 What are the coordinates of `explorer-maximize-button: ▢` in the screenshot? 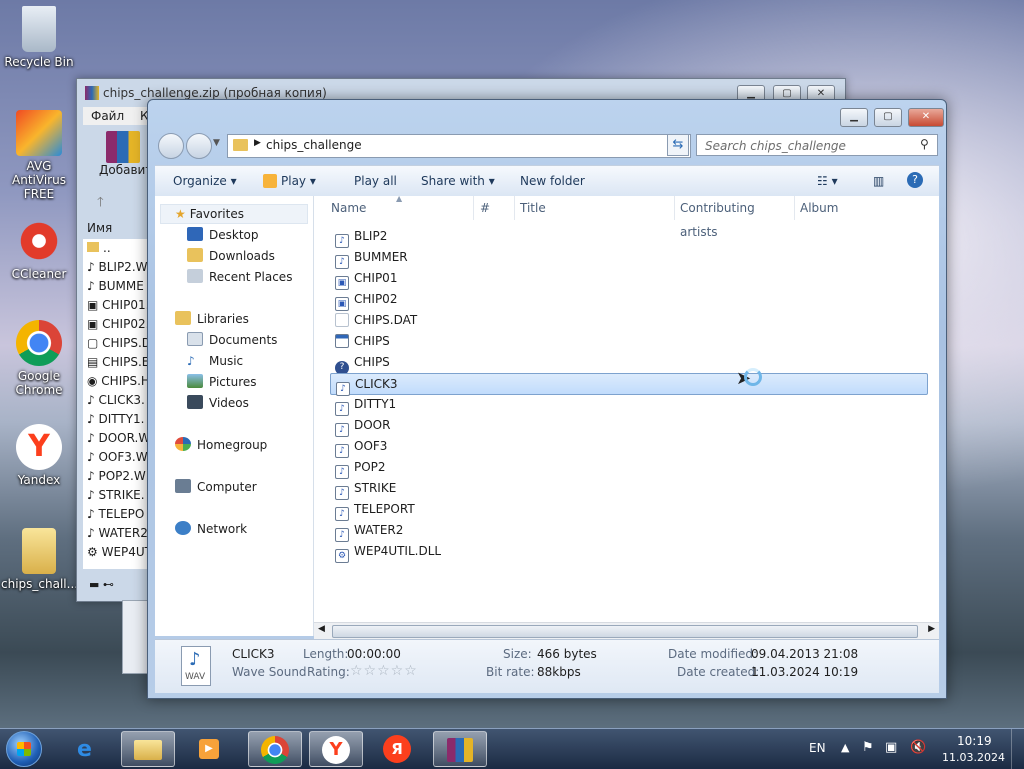 It's located at (888, 117).